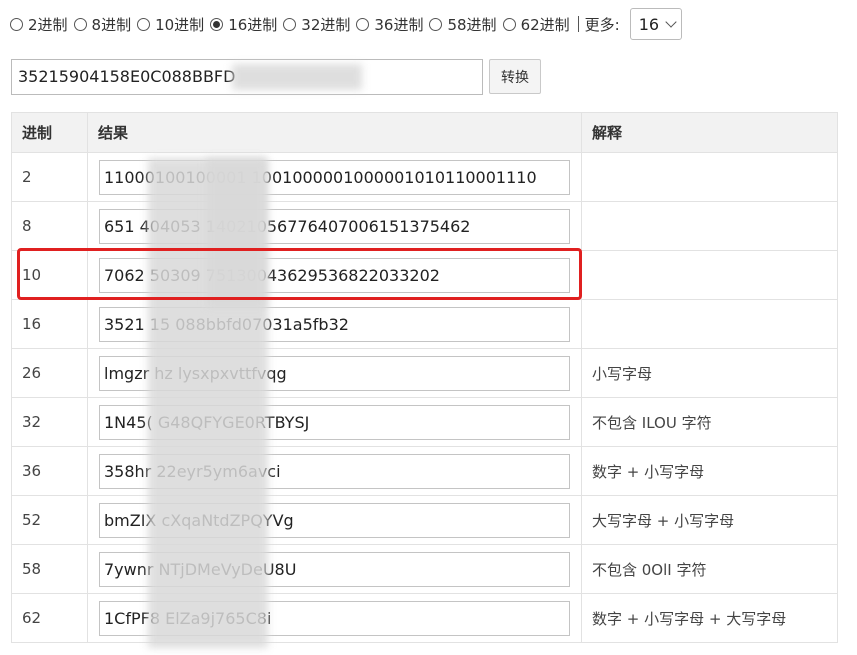 The image size is (857, 655). Describe the element at coordinates (545, 24) in the screenshot. I see `radio-label: 62进制` at that location.